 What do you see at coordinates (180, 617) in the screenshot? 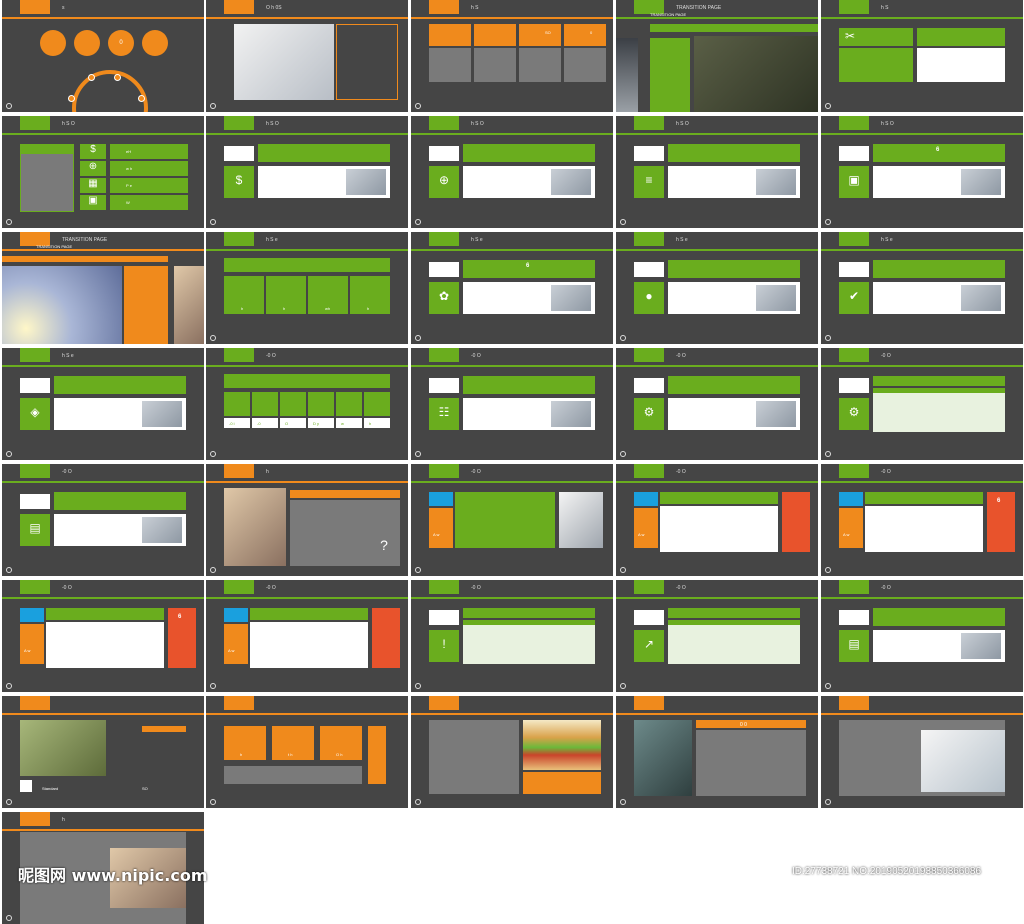
I see `red-panel-number: 6` at bounding box center [180, 617].